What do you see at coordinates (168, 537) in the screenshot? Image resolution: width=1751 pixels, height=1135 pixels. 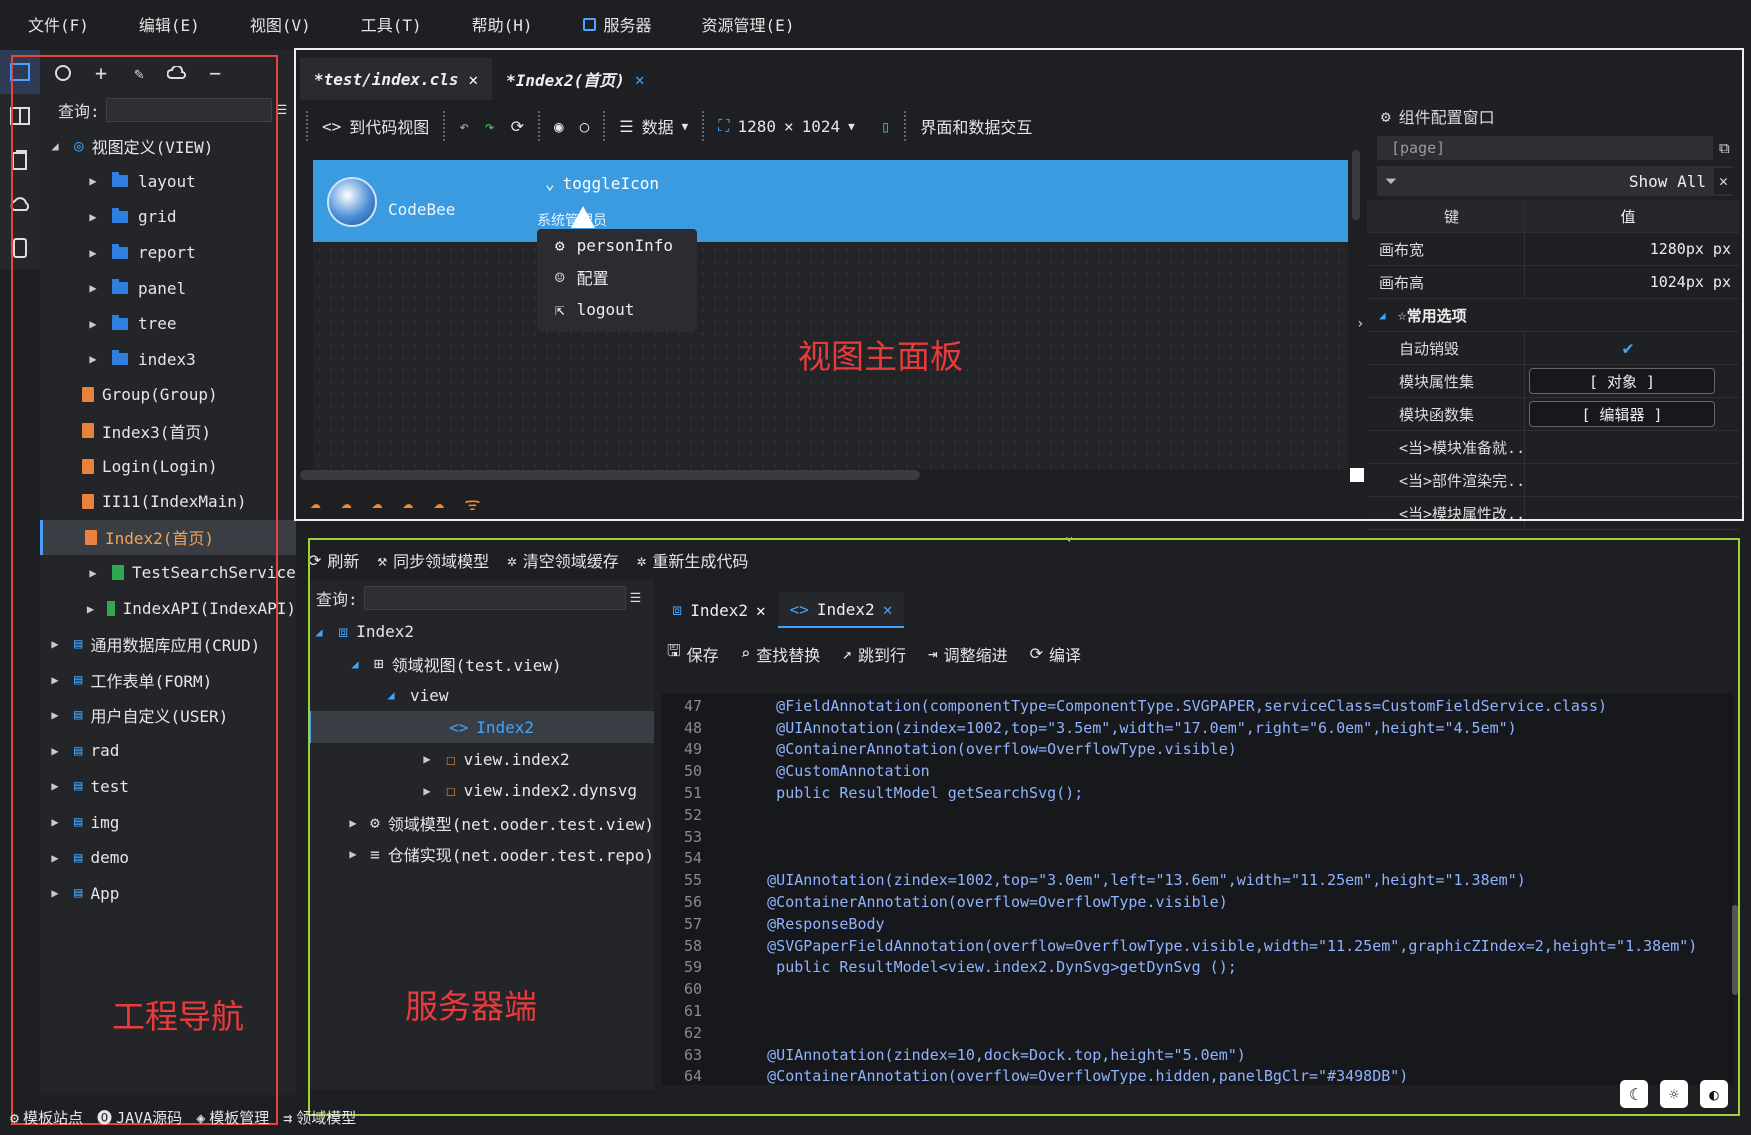 I see `tree-item: Index2(首页)` at bounding box center [168, 537].